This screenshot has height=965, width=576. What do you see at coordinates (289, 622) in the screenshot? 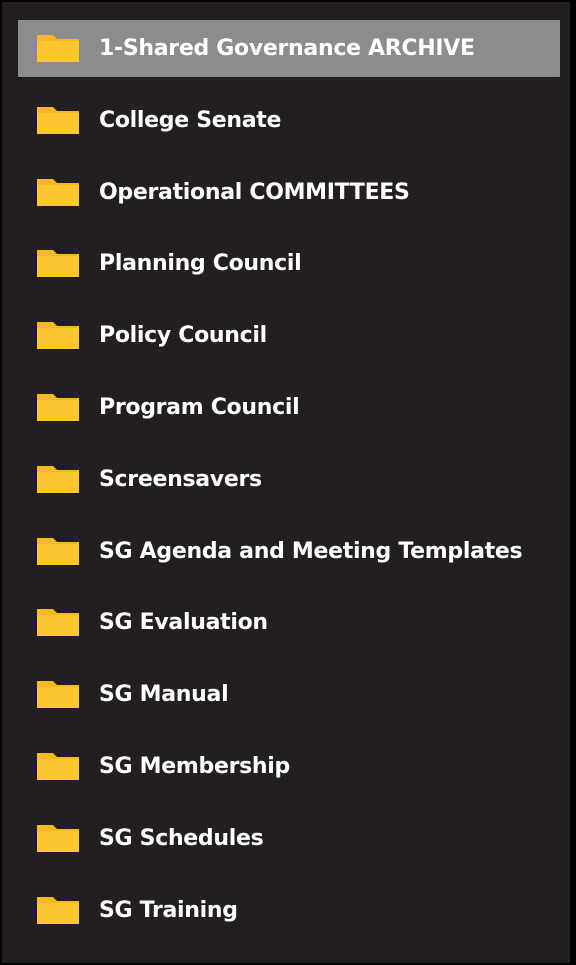
I see `folder-item-sg-evaluation: SG Evaluation` at bounding box center [289, 622].